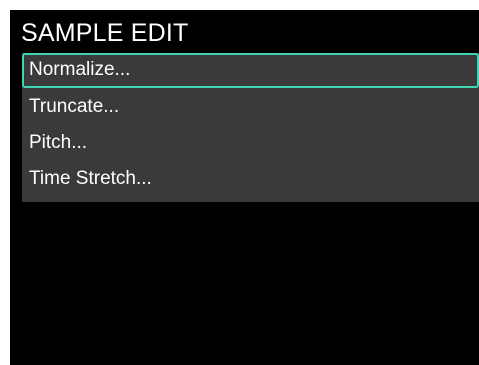  I want to click on screen-title: SAMPLE EDIT, so click(105, 33).